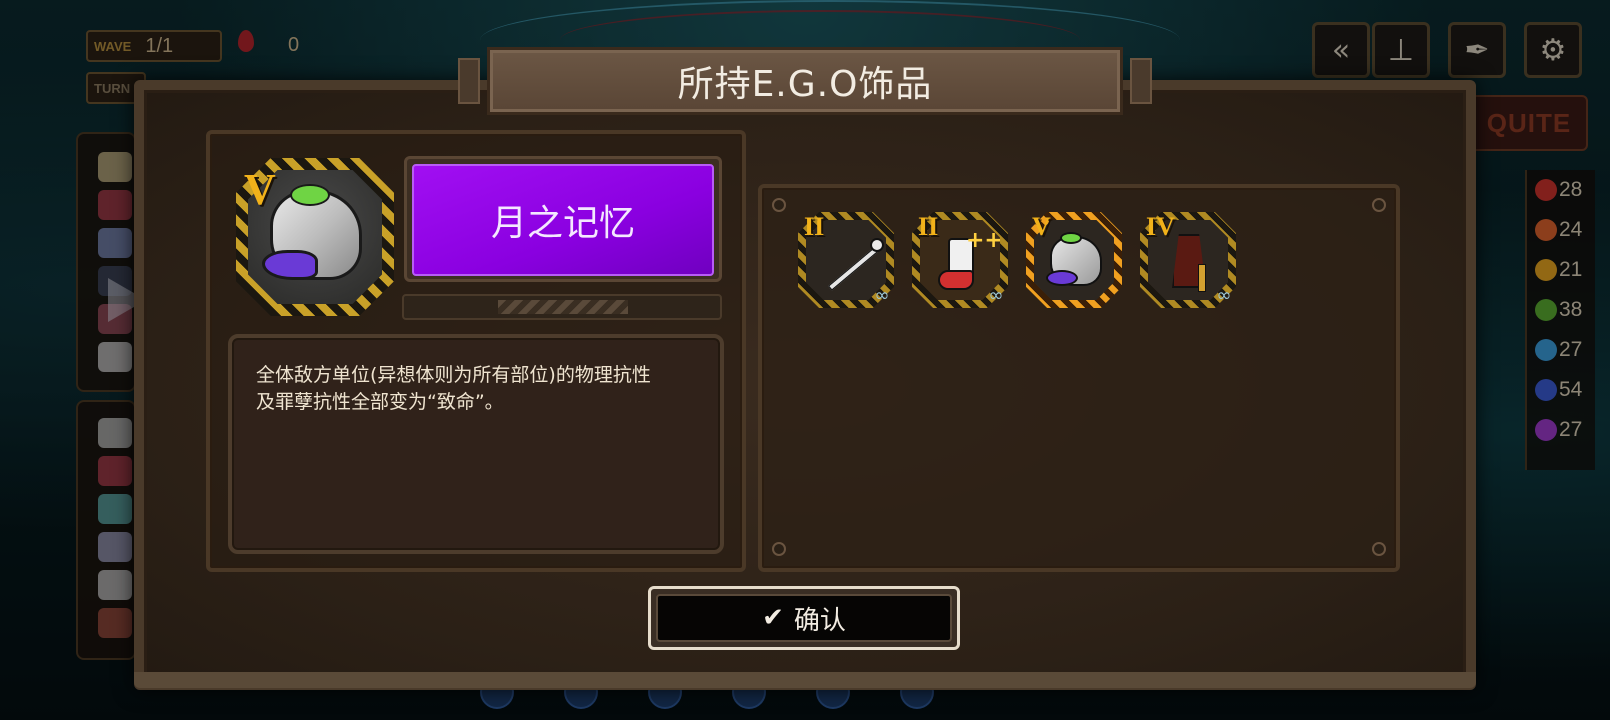 This screenshot has width=1610, height=720. I want to click on sock-foot, so click(956, 280).